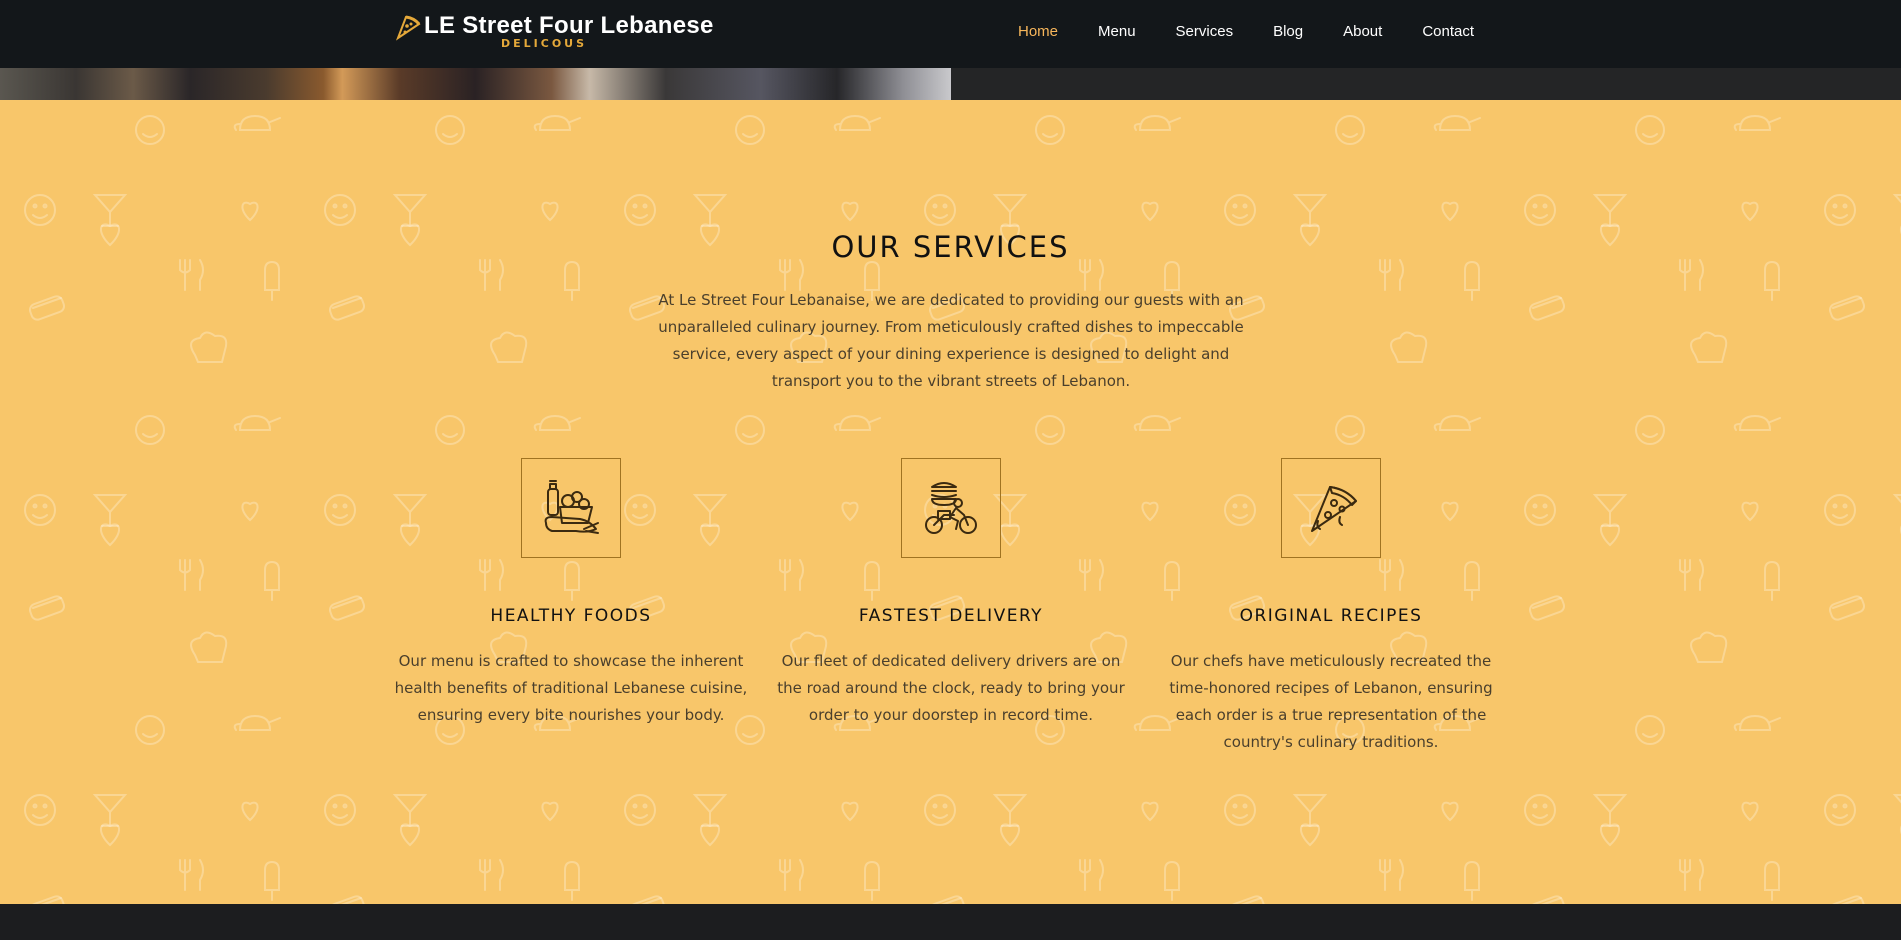  Describe the element at coordinates (475, 84) in the screenshot. I see `restaurant-photo` at that location.